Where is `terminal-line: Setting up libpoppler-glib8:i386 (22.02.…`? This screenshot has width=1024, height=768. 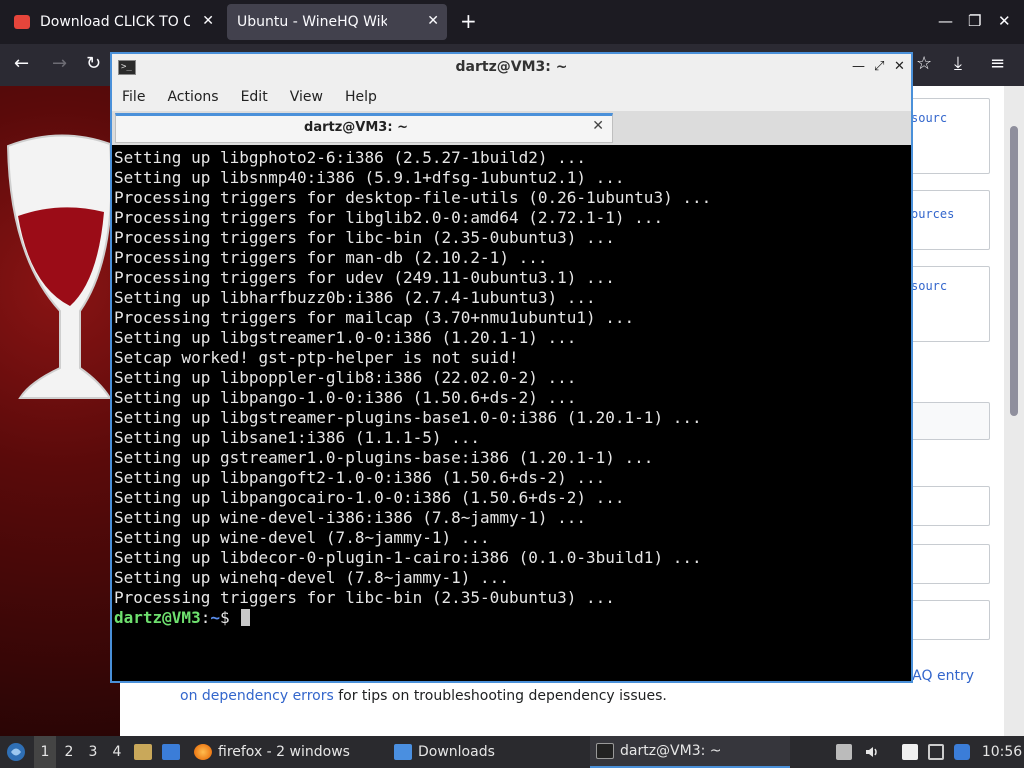
terminal-line: Setting up libpoppler-glib8:i386 (22.02.… is located at coordinates (345, 377).